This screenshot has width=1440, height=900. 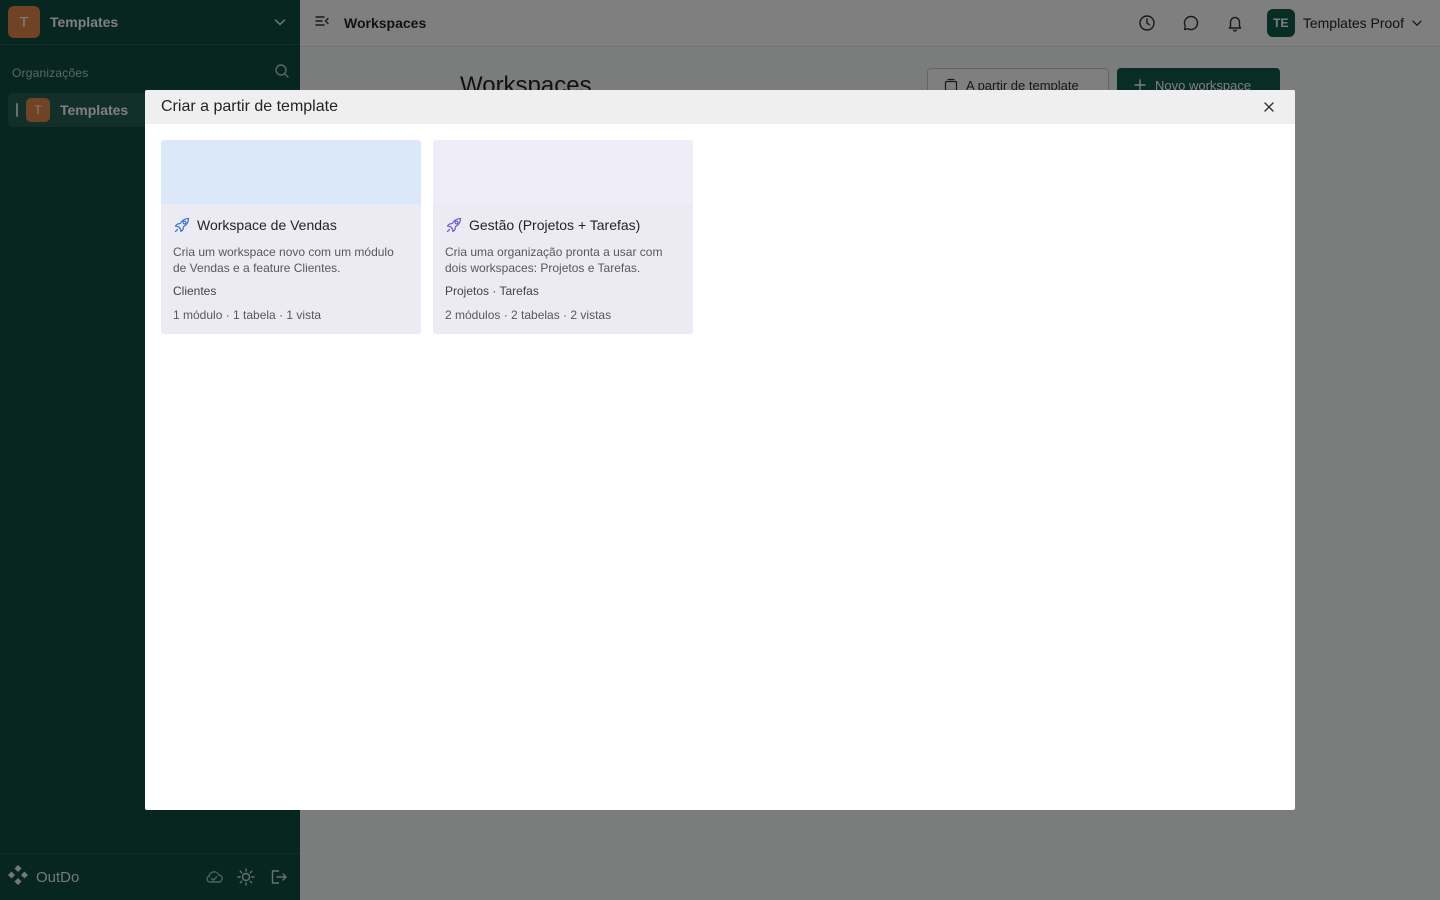 What do you see at coordinates (492, 291) in the screenshot?
I see `card-tags: Projetos · Tarefas` at bounding box center [492, 291].